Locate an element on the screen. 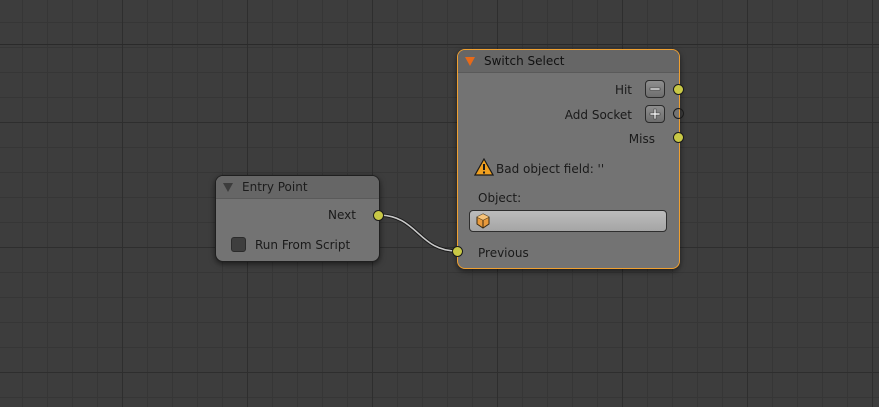 The height and width of the screenshot is (407, 879). minus-icon is located at coordinates (655, 89).